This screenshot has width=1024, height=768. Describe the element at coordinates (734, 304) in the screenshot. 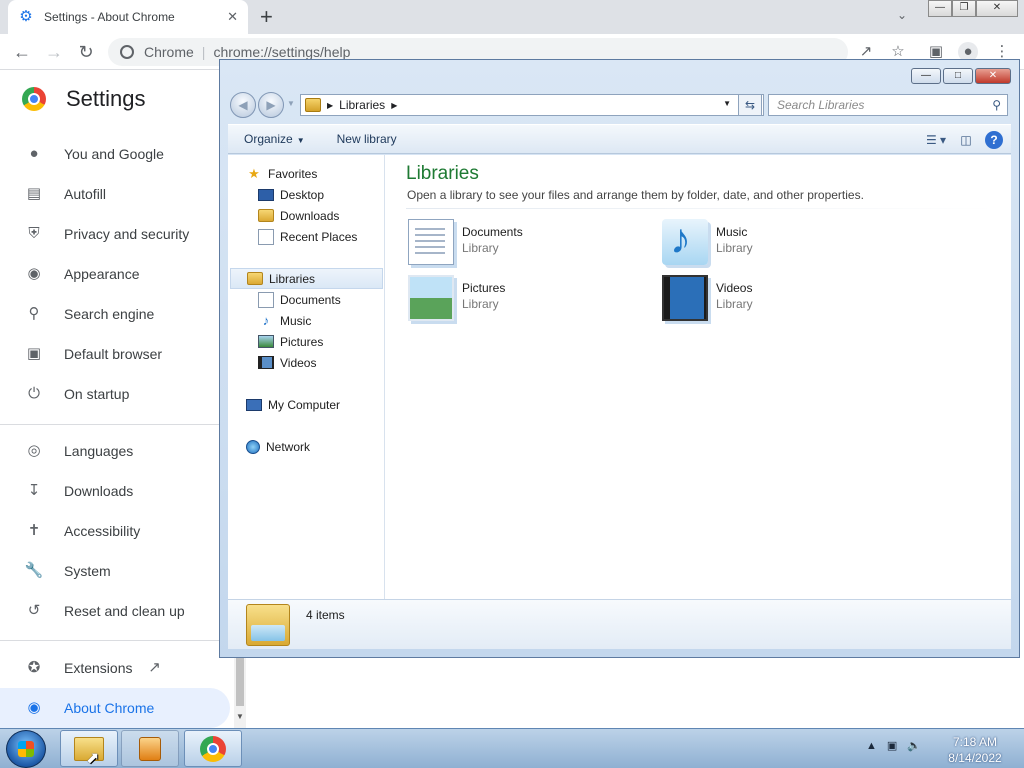

I see `library-type: Library` at that location.